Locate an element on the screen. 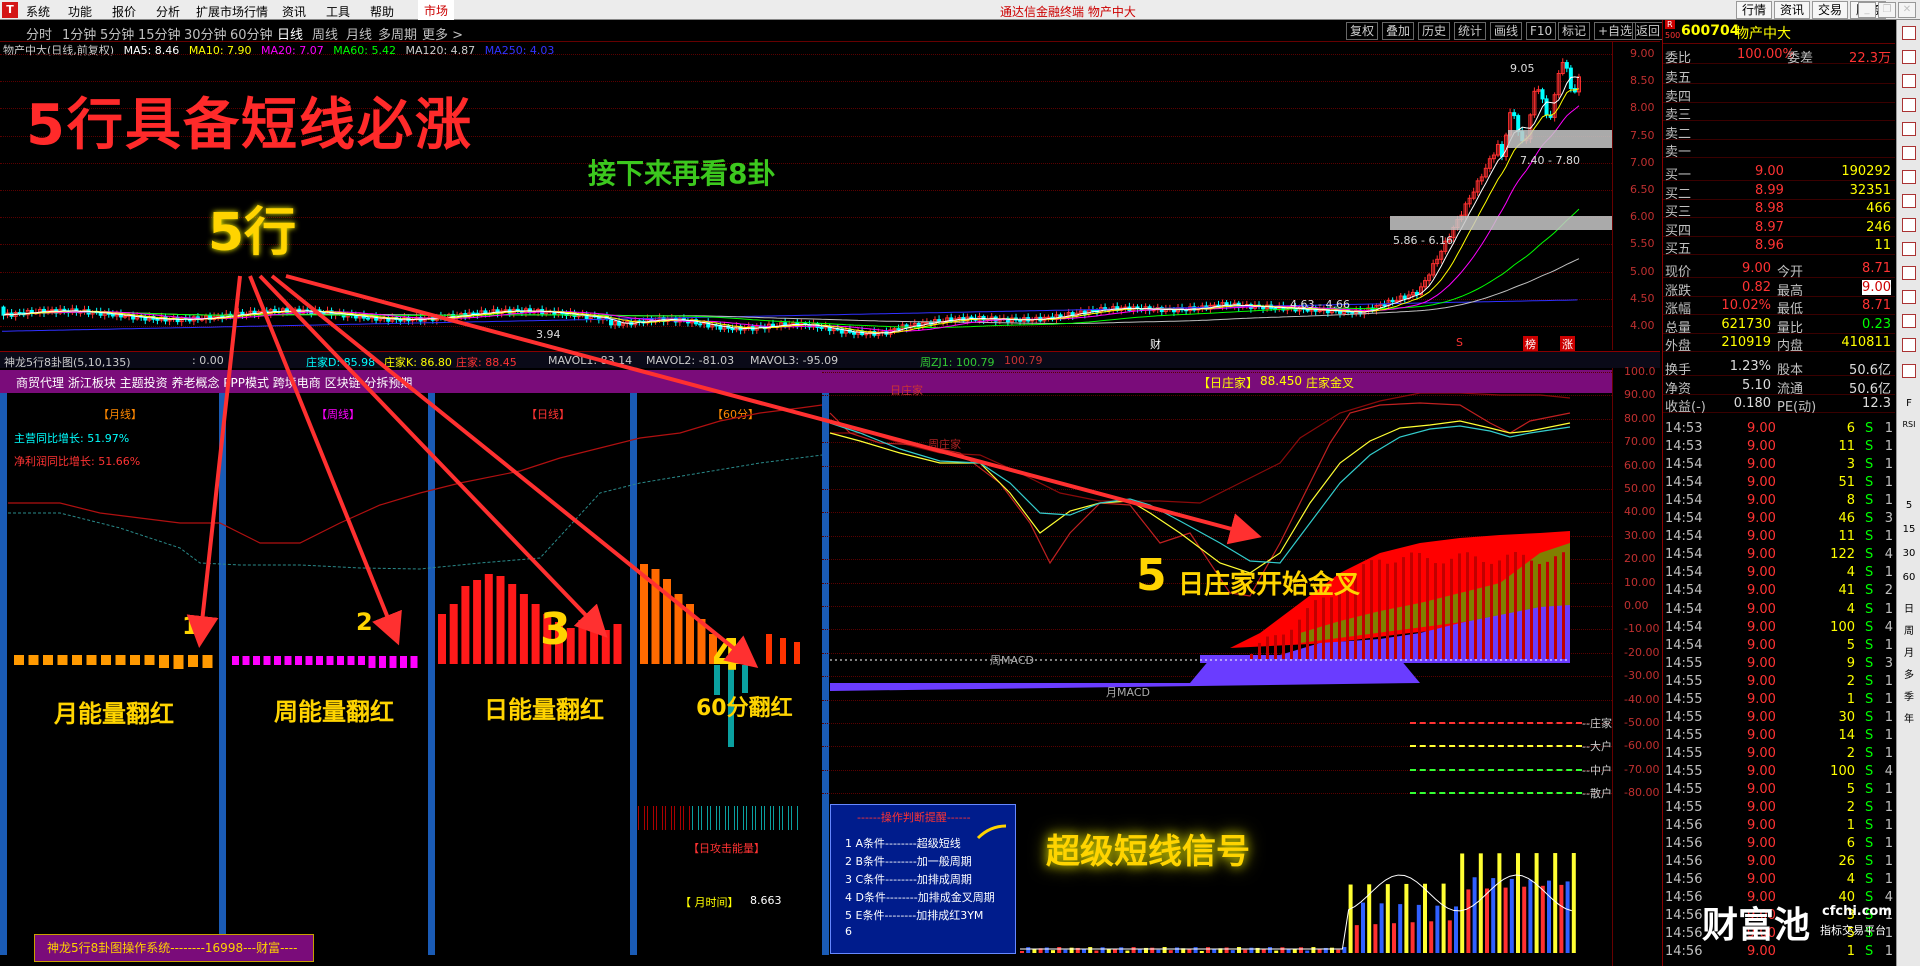  tick-row: 14:55 9.00 30 S 1 is located at coordinates (1779, 718).